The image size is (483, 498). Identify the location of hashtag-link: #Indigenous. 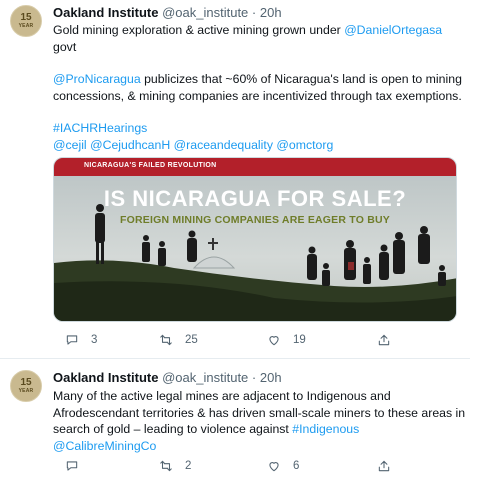
(325, 429).